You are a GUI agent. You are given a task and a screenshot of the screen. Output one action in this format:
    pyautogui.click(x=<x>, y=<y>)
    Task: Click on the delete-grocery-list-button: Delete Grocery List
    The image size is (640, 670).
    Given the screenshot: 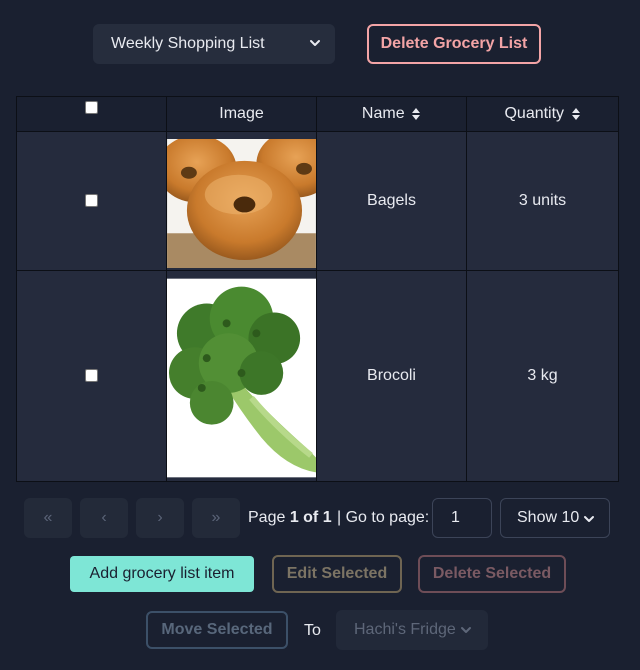 What is the action you would take?
    pyautogui.click(x=454, y=44)
    